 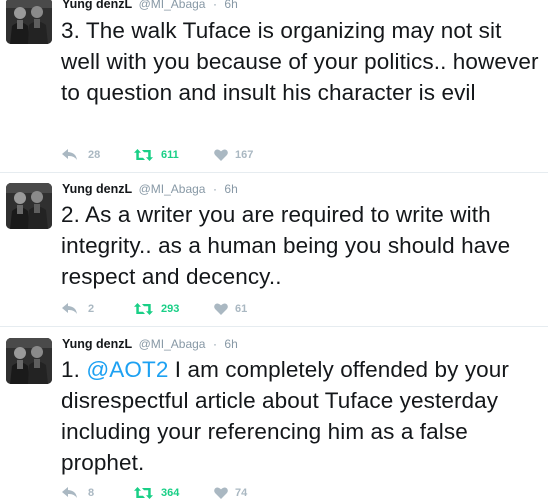 I want to click on tweet-actions: 2 293 61, so click(x=154, y=309).